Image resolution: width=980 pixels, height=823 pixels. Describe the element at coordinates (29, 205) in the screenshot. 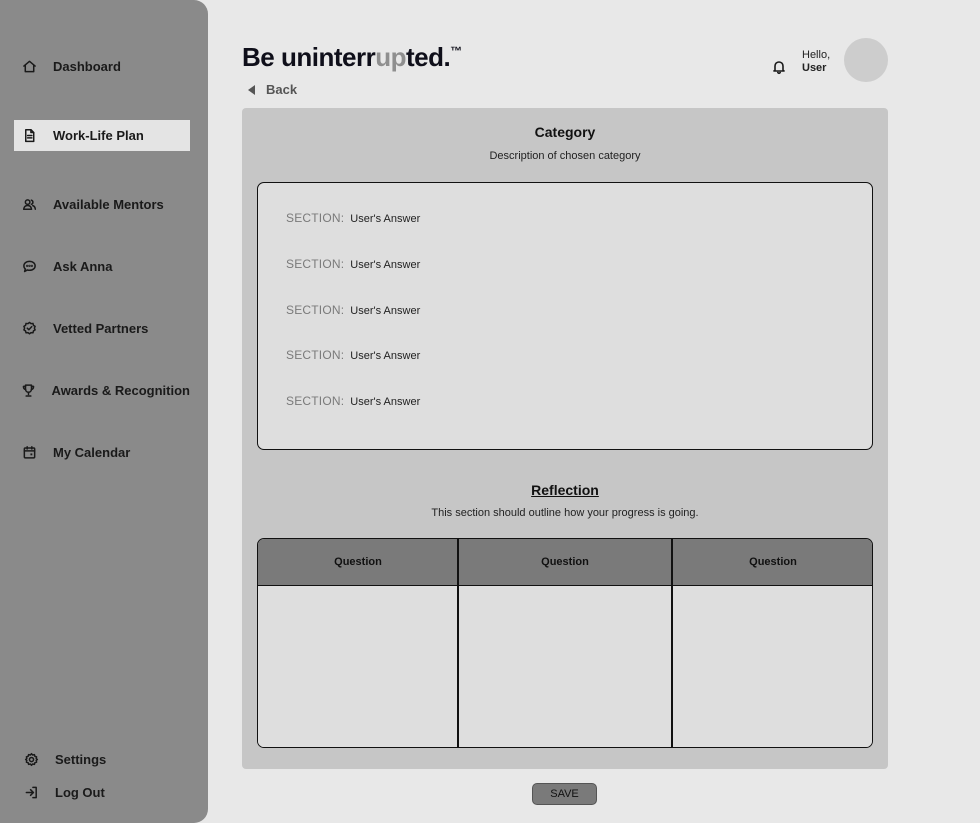

I see `users-icon` at that location.